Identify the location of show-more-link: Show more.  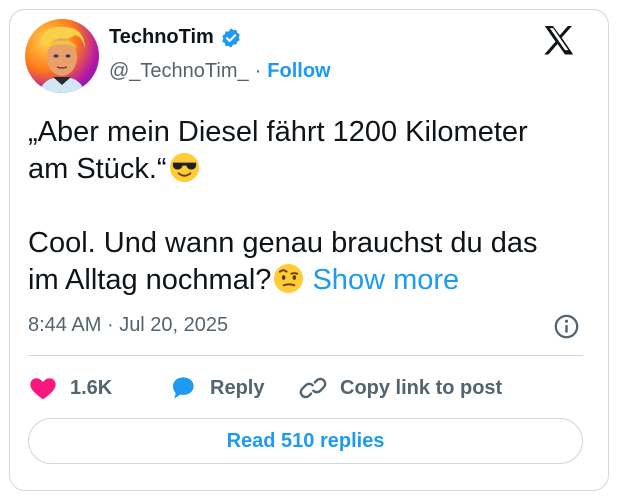
(385, 280).